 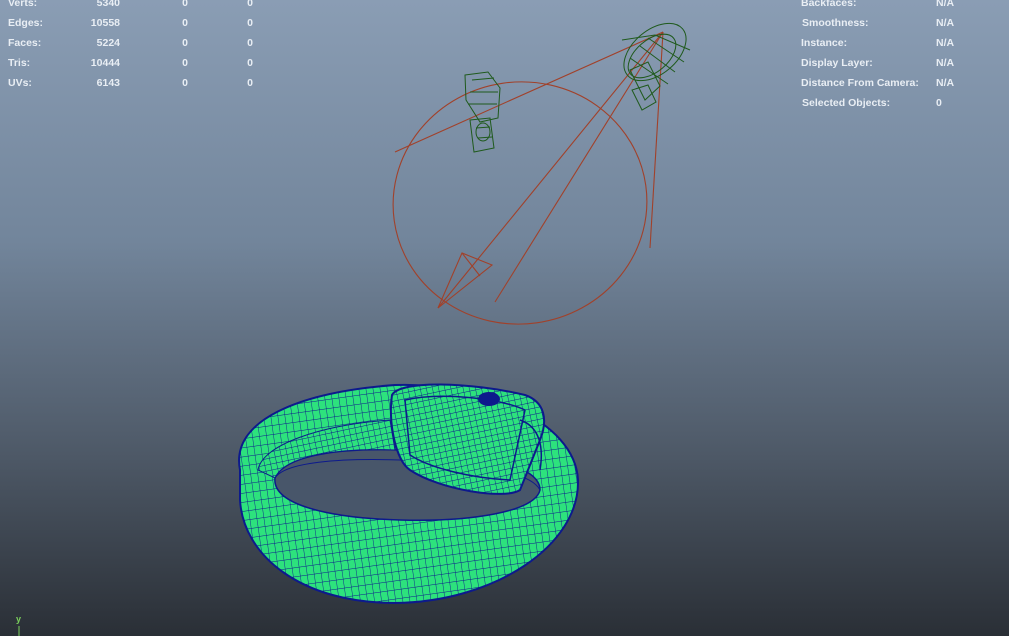 What do you see at coordinates (520, 185) in the screenshot?
I see `spotlight-wireframe` at bounding box center [520, 185].